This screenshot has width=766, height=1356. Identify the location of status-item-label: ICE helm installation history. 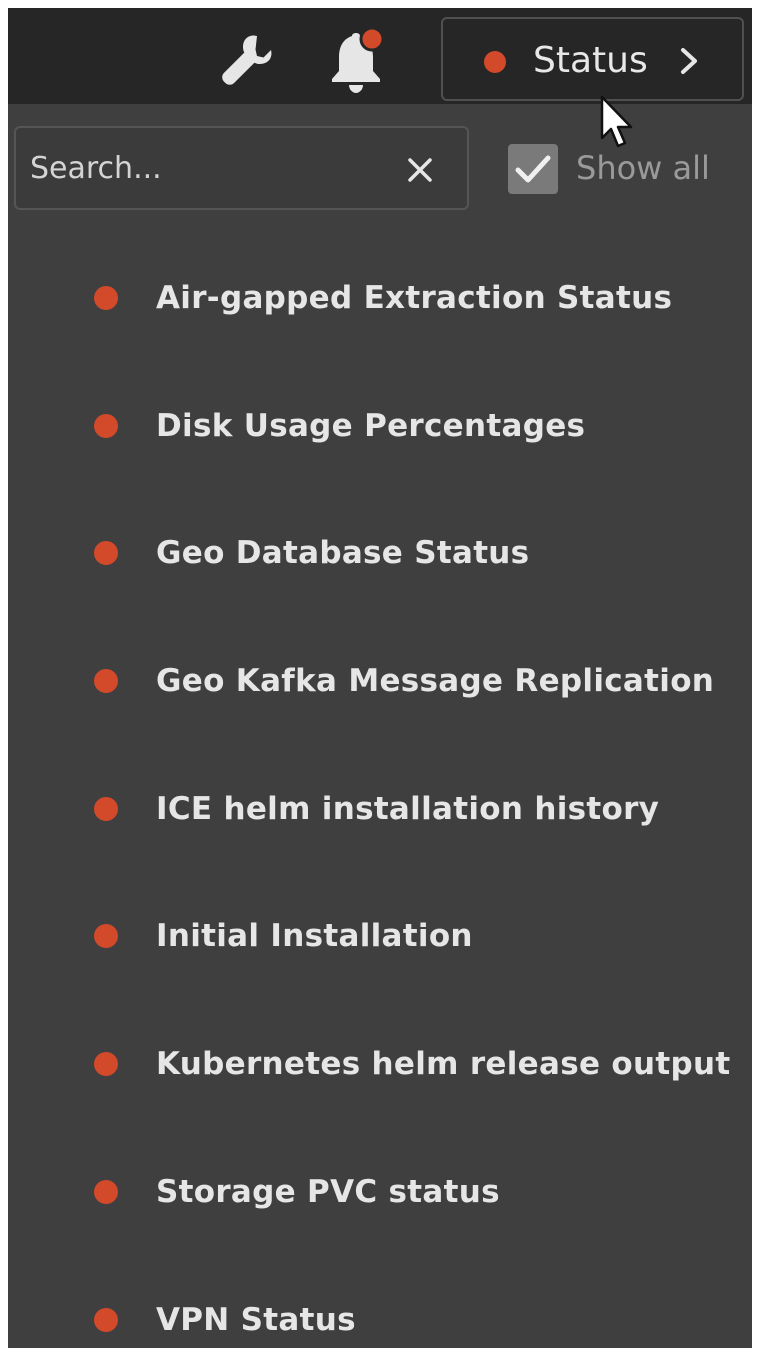
(408, 808).